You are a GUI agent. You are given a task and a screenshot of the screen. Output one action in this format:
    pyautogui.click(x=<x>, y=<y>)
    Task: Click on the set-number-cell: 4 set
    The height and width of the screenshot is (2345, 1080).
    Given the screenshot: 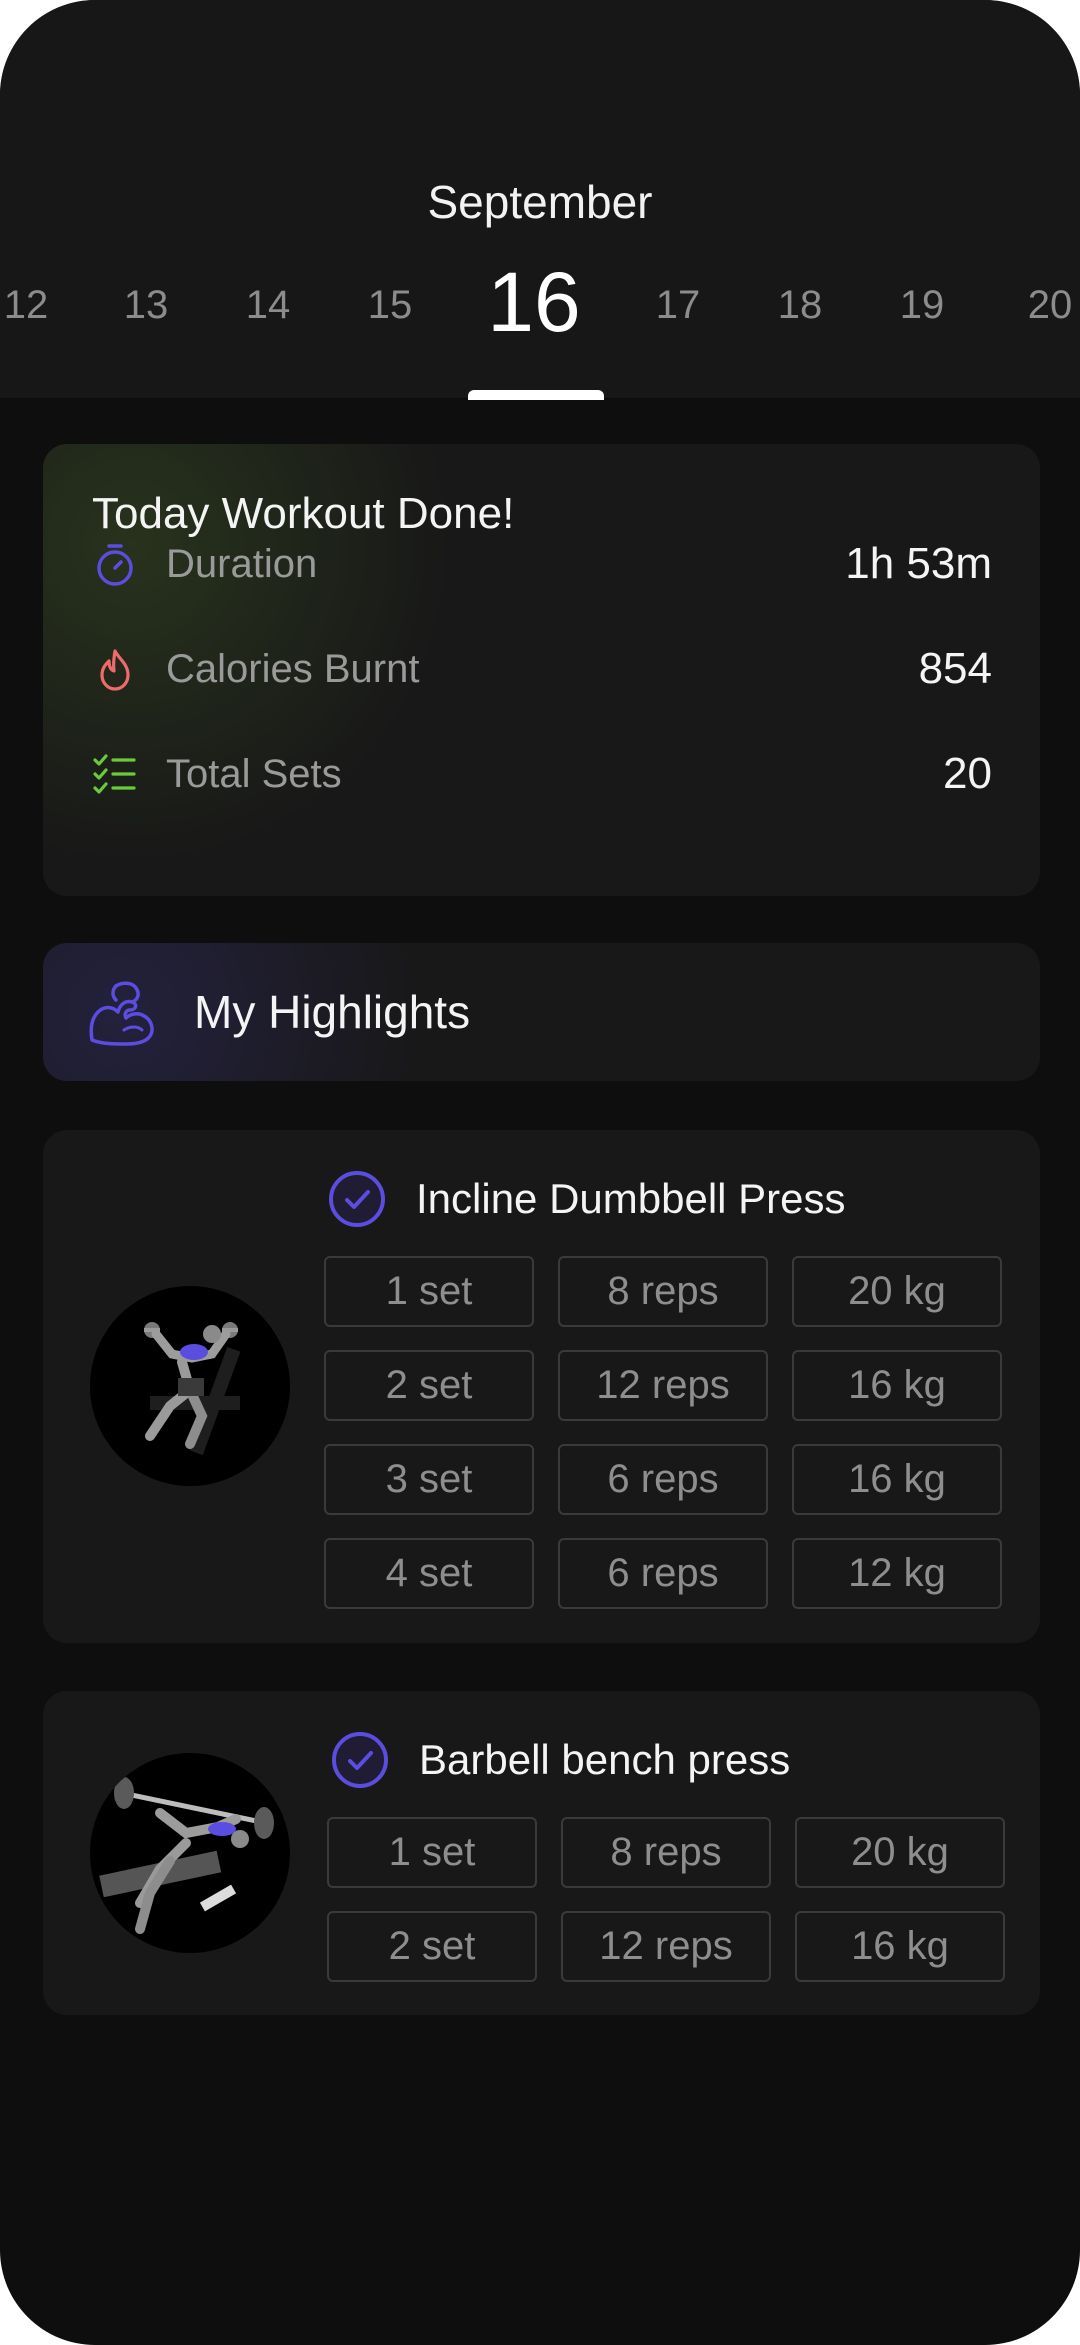 What is the action you would take?
    pyautogui.click(x=429, y=1573)
    